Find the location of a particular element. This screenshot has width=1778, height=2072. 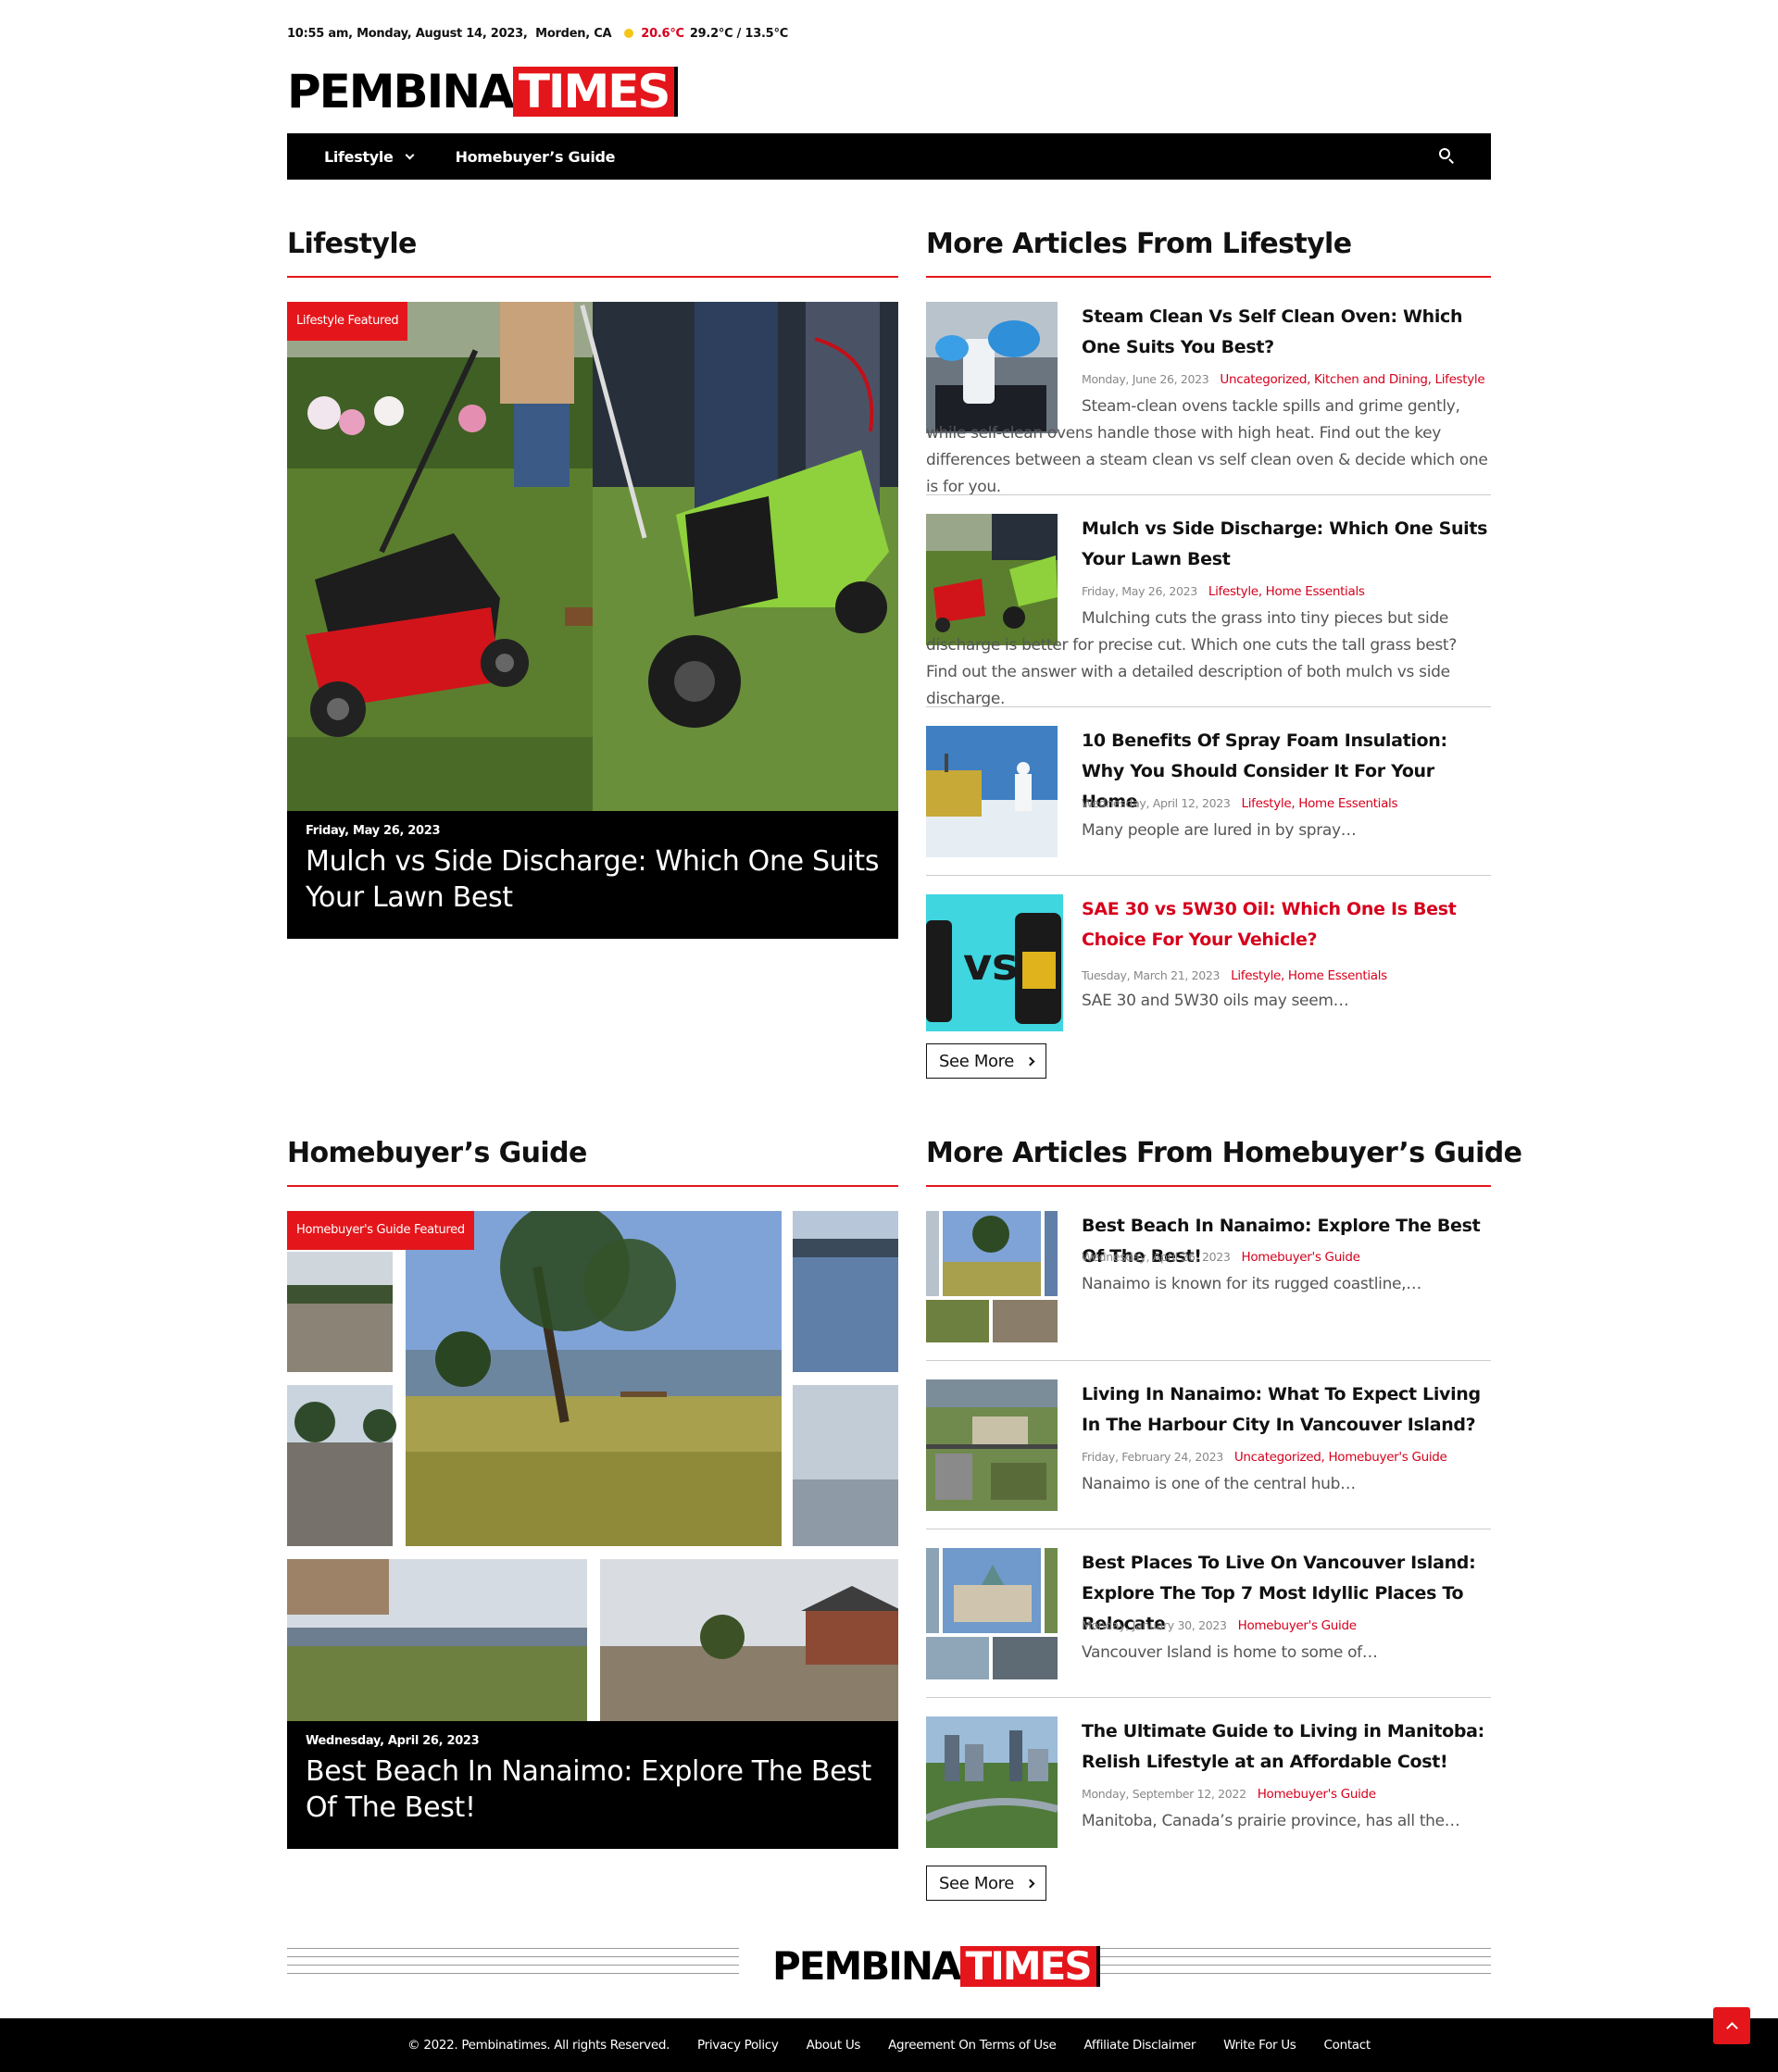

article-date: Monday, June 26, 2023 is located at coordinates (1145, 379).